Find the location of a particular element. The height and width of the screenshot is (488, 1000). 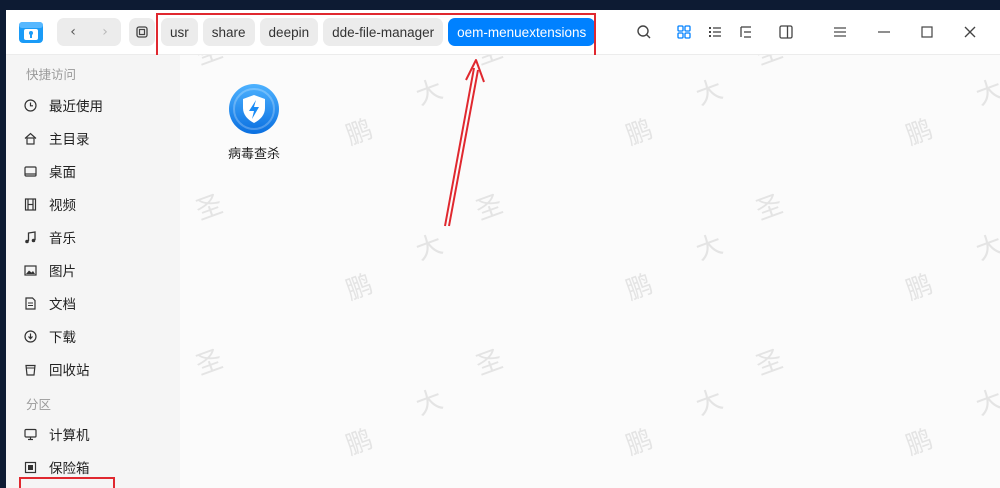

home-icon is located at coordinates (30, 138).